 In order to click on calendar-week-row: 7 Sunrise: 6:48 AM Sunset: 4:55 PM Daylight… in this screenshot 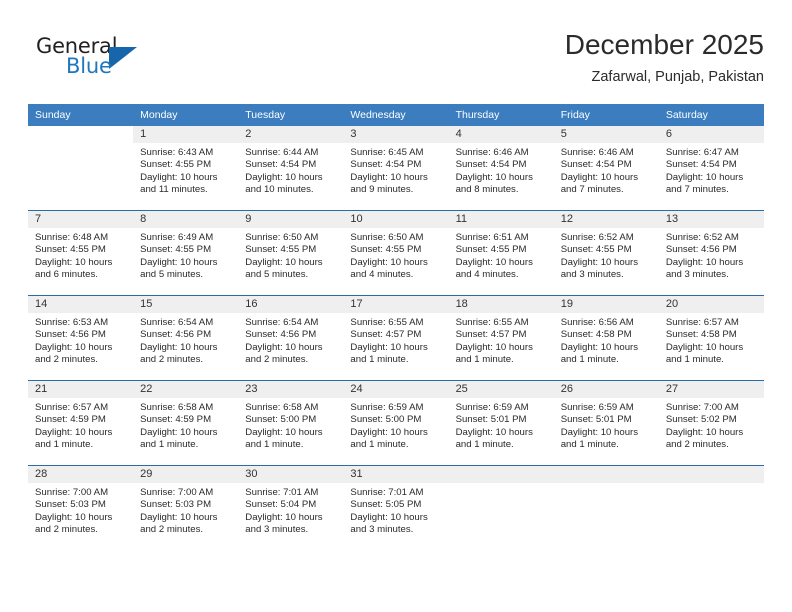, I will do `click(396, 253)`.